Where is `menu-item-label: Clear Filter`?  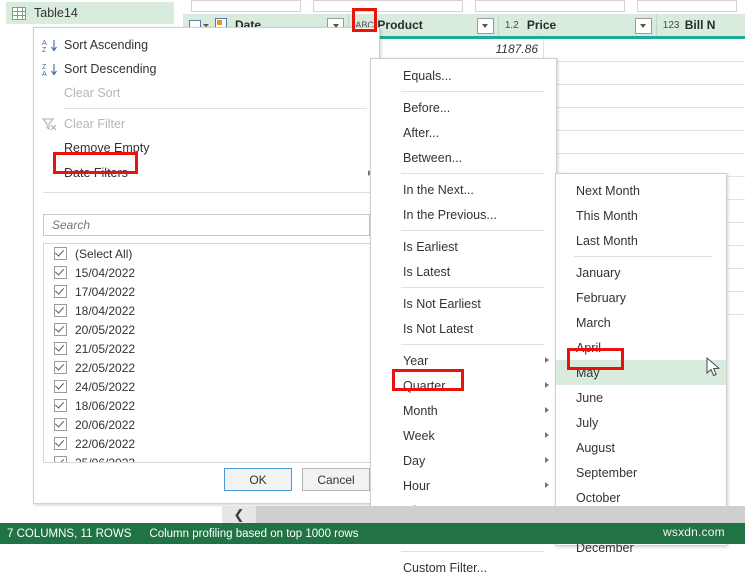 menu-item-label: Clear Filter is located at coordinates (95, 124).